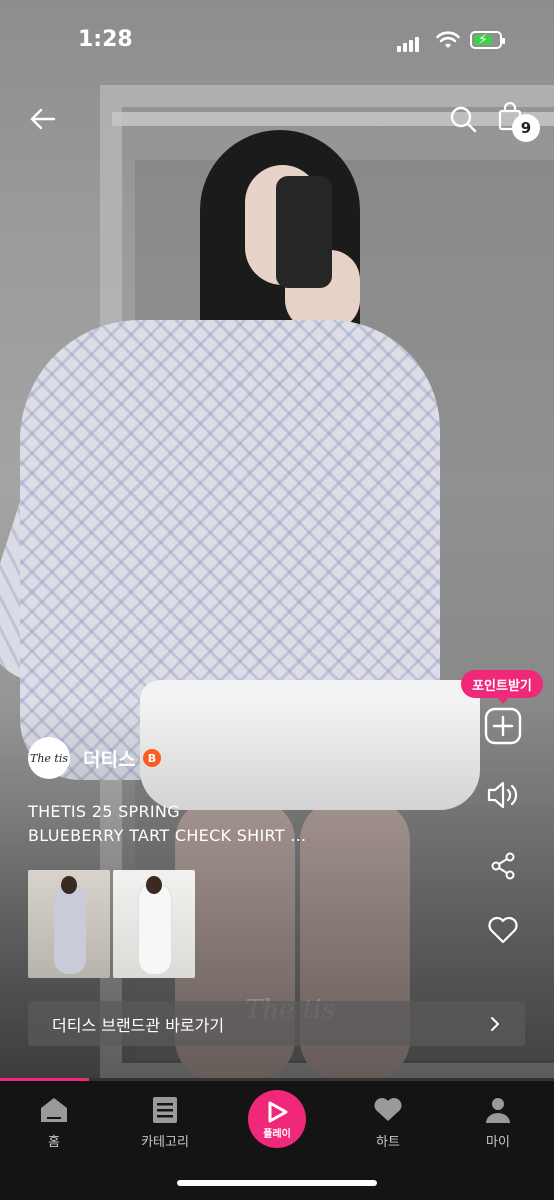 The height and width of the screenshot is (1200, 554). I want to click on play-icon, so click(278, 1111).